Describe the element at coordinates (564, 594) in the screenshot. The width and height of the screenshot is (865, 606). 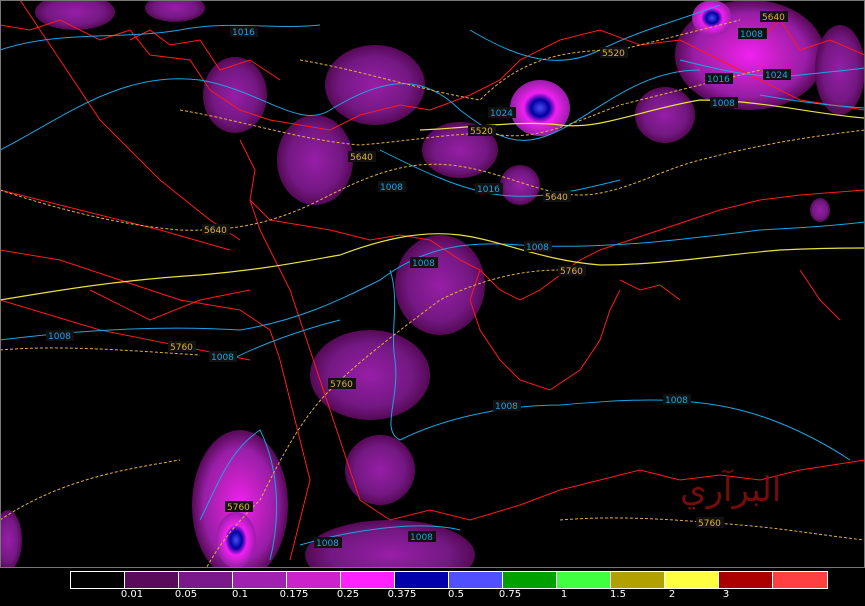
I see `legend-tick-label: 1` at that location.